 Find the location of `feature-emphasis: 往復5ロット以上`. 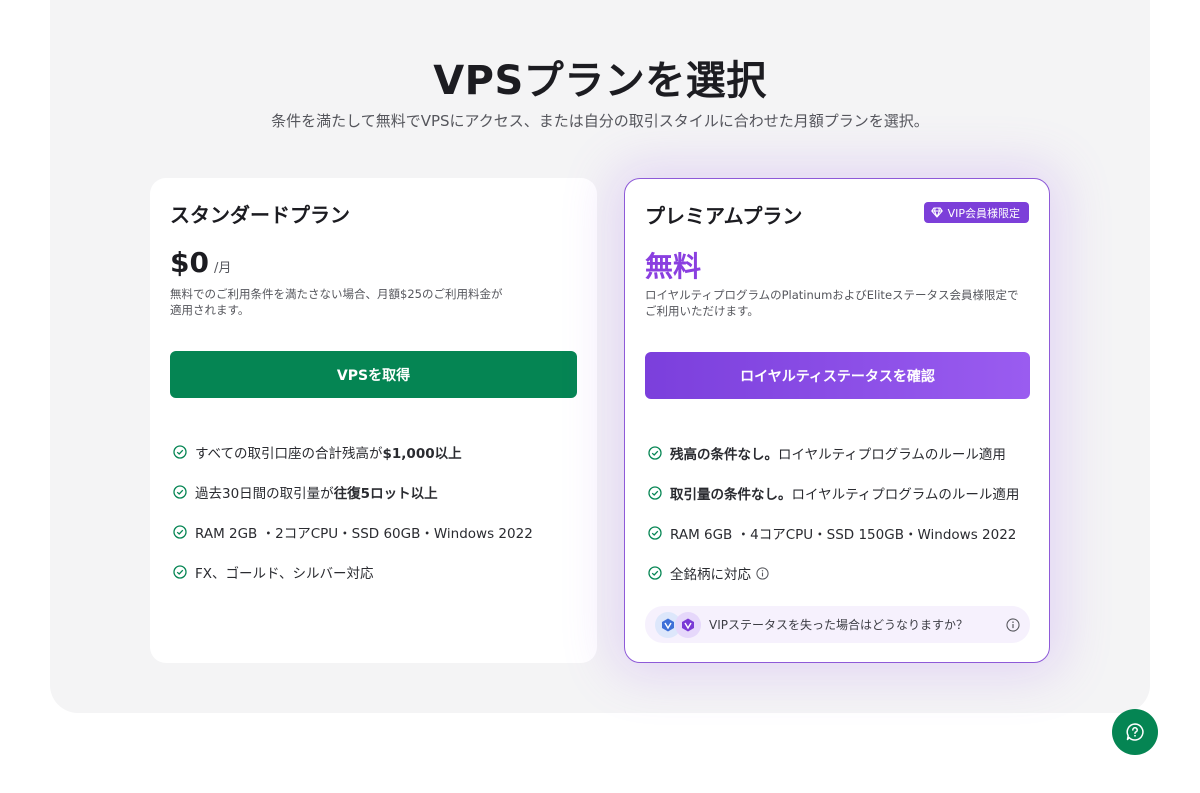

feature-emphasis: 往復5ロット以上 is located at coordinates (385, 494).